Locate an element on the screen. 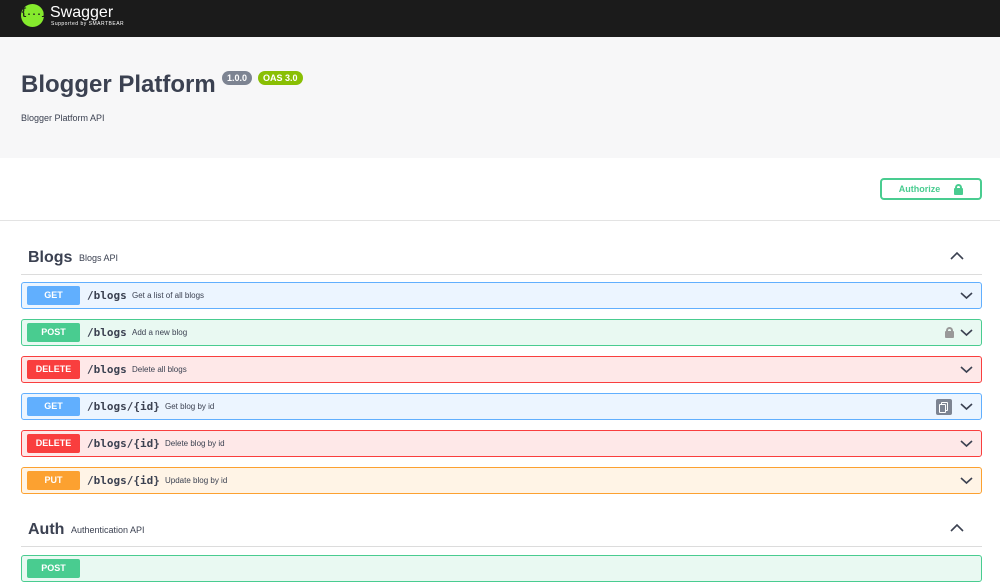  operation-delete-blogs: DELETE /blogs Delete all blogs is located at coordinates (501, 369).